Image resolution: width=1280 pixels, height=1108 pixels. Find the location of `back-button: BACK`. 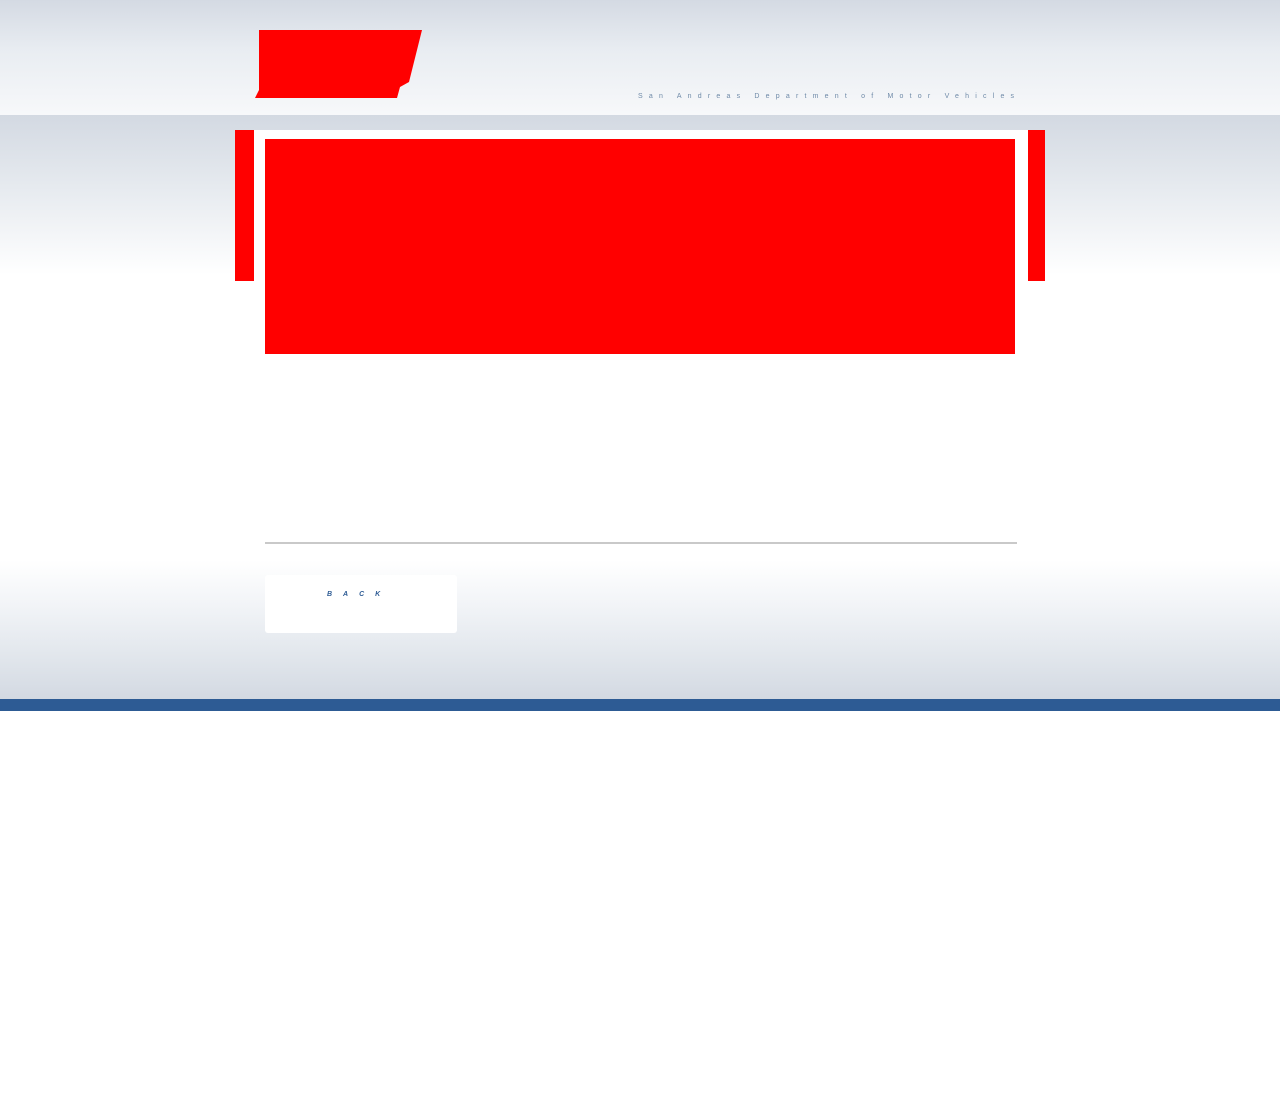

back-button: BACK is located at coordinates (361, 604).